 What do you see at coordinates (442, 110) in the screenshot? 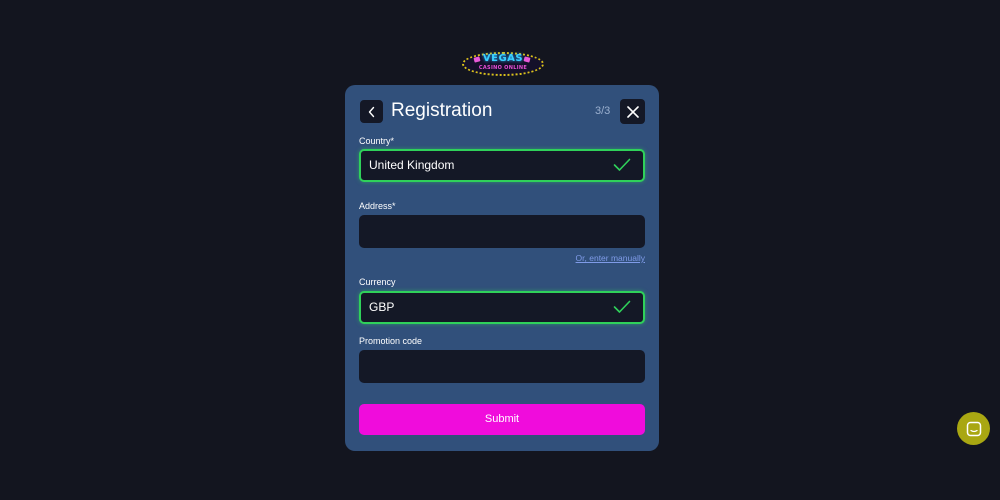
I see `modal-title: Registration` at bounding box center [442, 110].